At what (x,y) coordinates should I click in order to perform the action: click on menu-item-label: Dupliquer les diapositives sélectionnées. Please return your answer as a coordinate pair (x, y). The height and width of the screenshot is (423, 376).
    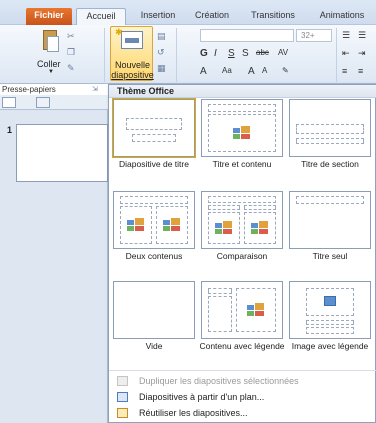
    Looking at the image, I should click on (219, 381).